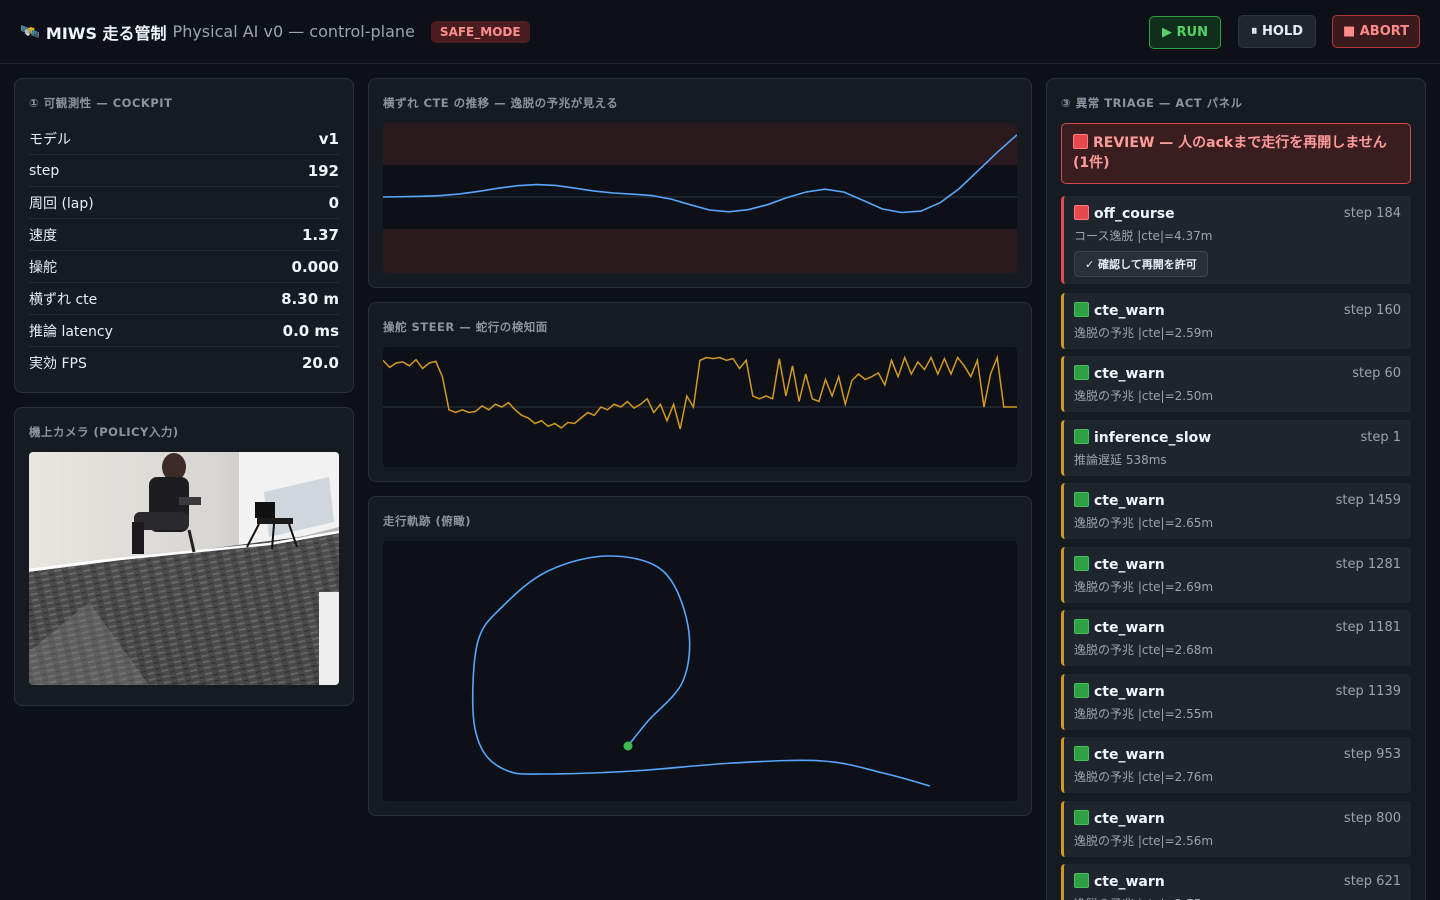 The height and width of the screenshot is (900, 1440). What do you see at coordinates (427, 521) in the screenshot?
I see `track-title: 走行軌跡 (俯瞰)` at bounding box center [427, 521].